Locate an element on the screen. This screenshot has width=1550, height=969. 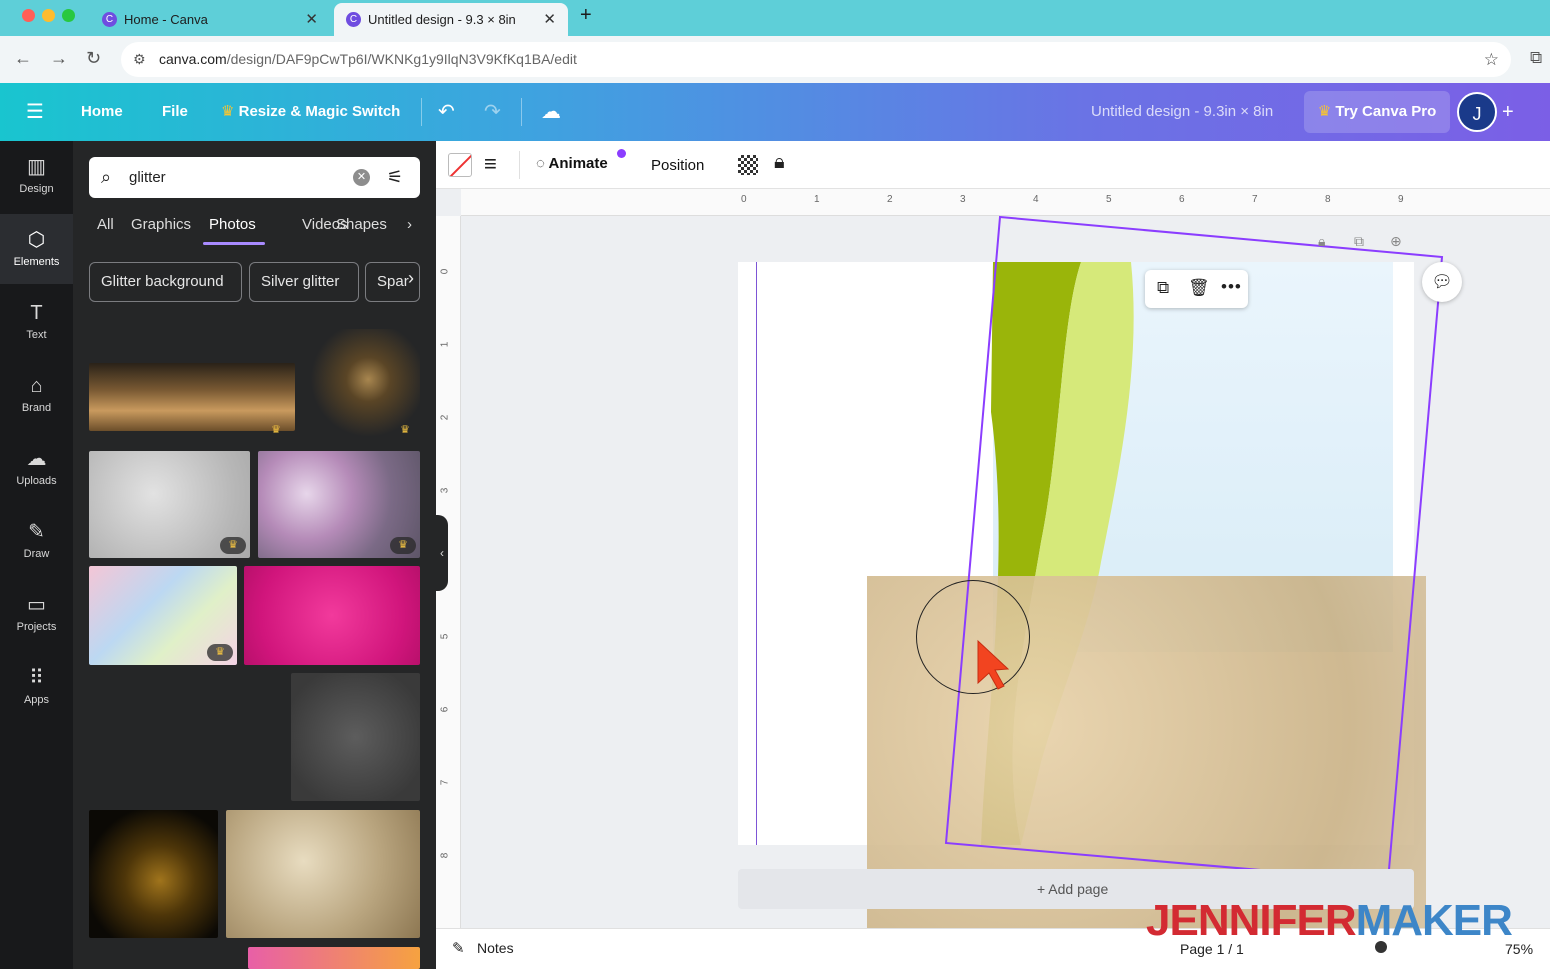
close-window-dot is located at coordinates (28, 15).